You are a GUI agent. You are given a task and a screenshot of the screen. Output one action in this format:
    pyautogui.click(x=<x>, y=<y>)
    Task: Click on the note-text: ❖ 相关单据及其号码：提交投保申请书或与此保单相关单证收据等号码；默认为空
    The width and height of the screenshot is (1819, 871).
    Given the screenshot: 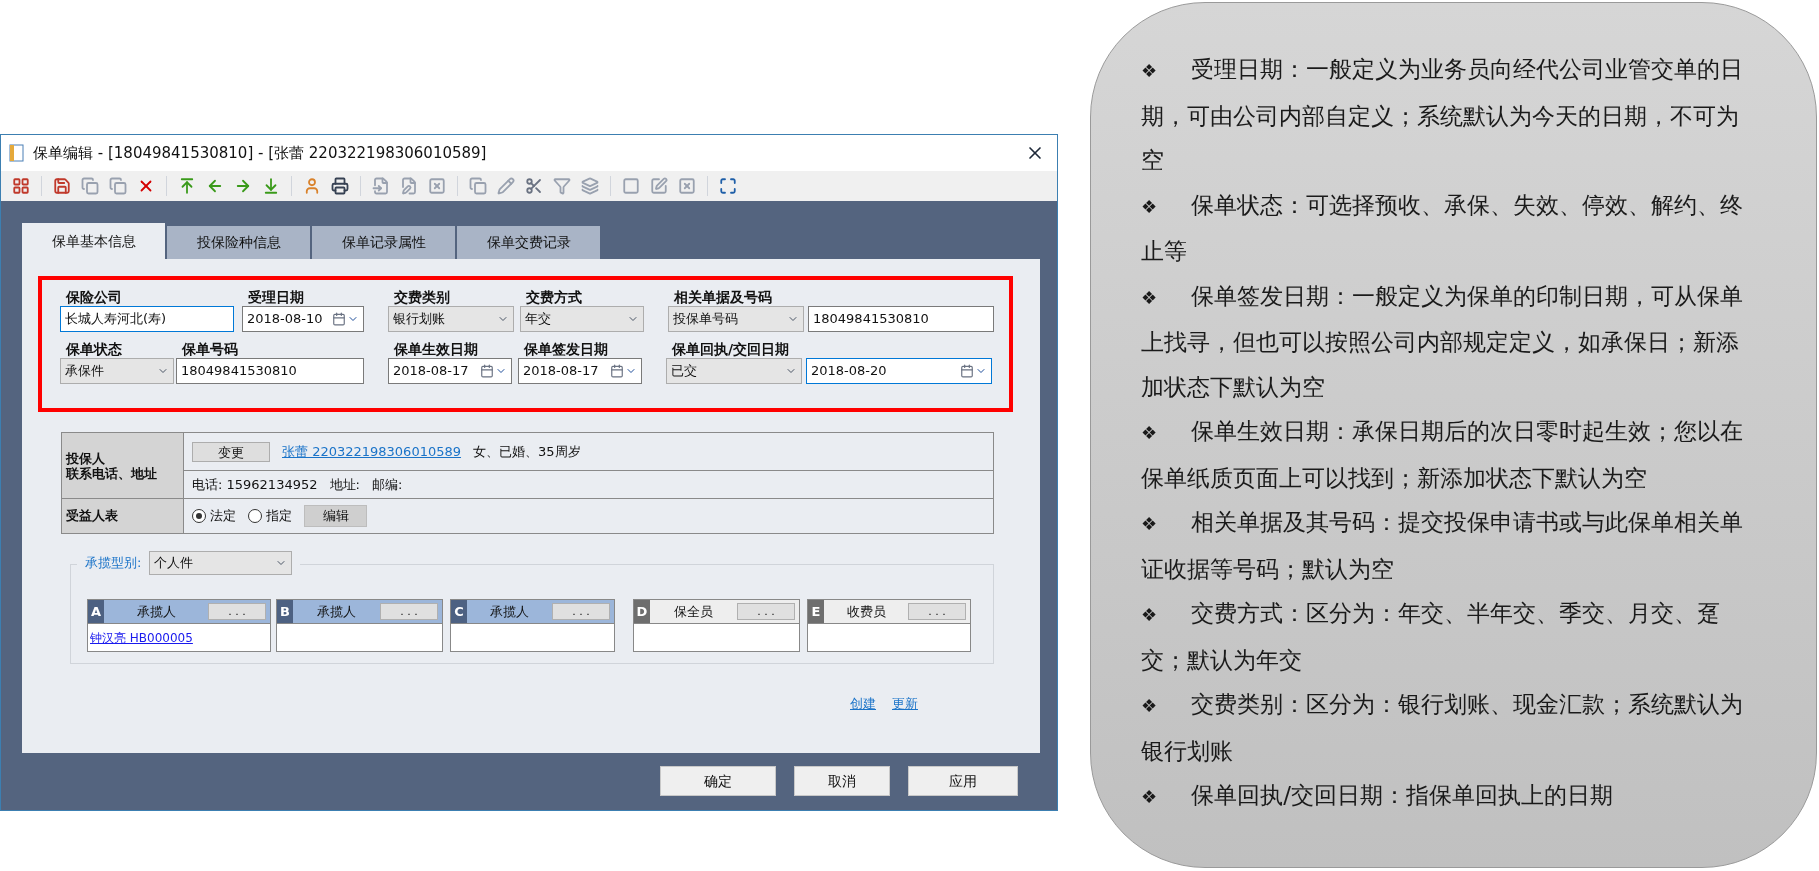 What is the action you would take?
    pyautogui.click(x=1443, y=546)
    